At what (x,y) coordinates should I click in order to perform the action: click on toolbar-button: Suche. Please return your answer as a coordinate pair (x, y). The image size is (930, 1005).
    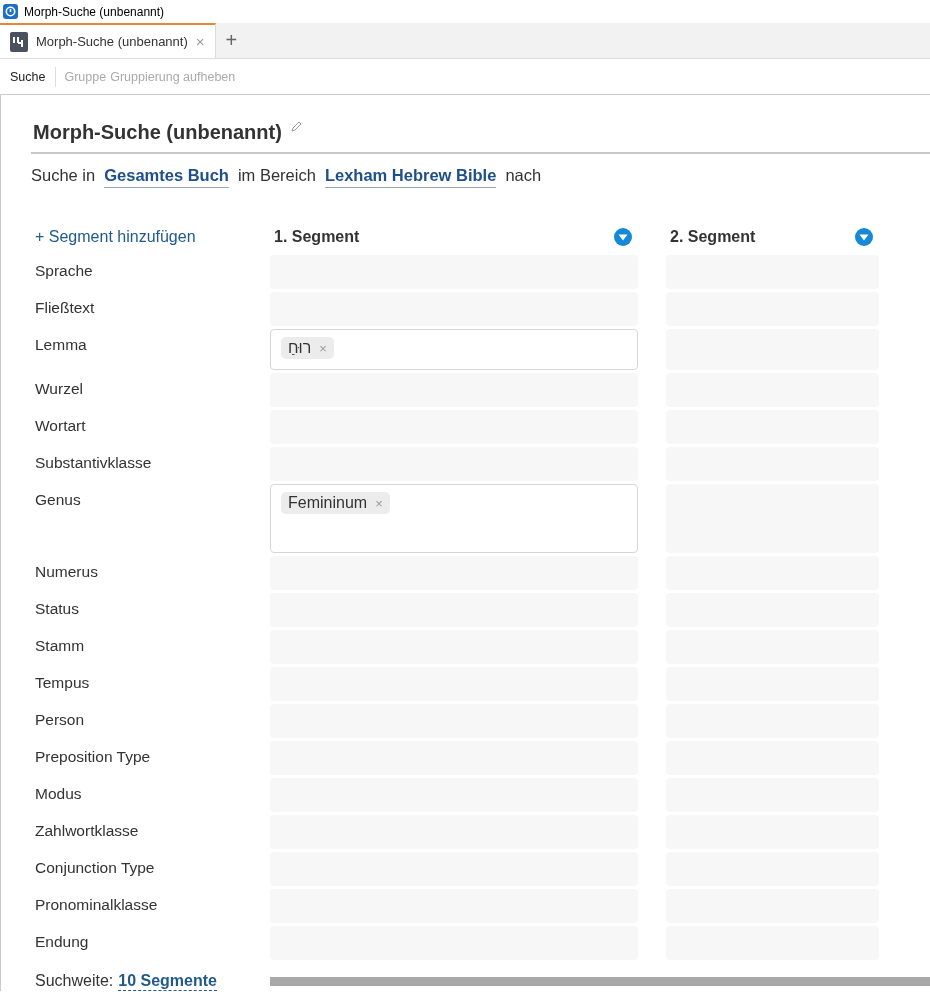
    Looking at the image, I should click on (30, 76).